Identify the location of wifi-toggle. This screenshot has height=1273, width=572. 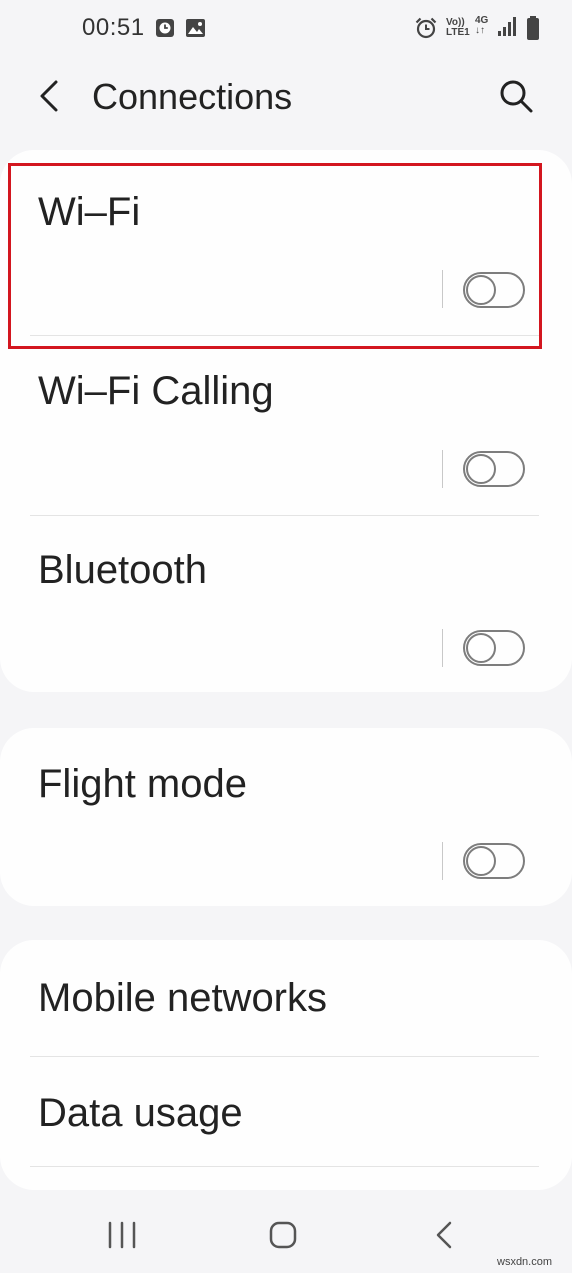
(494, 290).